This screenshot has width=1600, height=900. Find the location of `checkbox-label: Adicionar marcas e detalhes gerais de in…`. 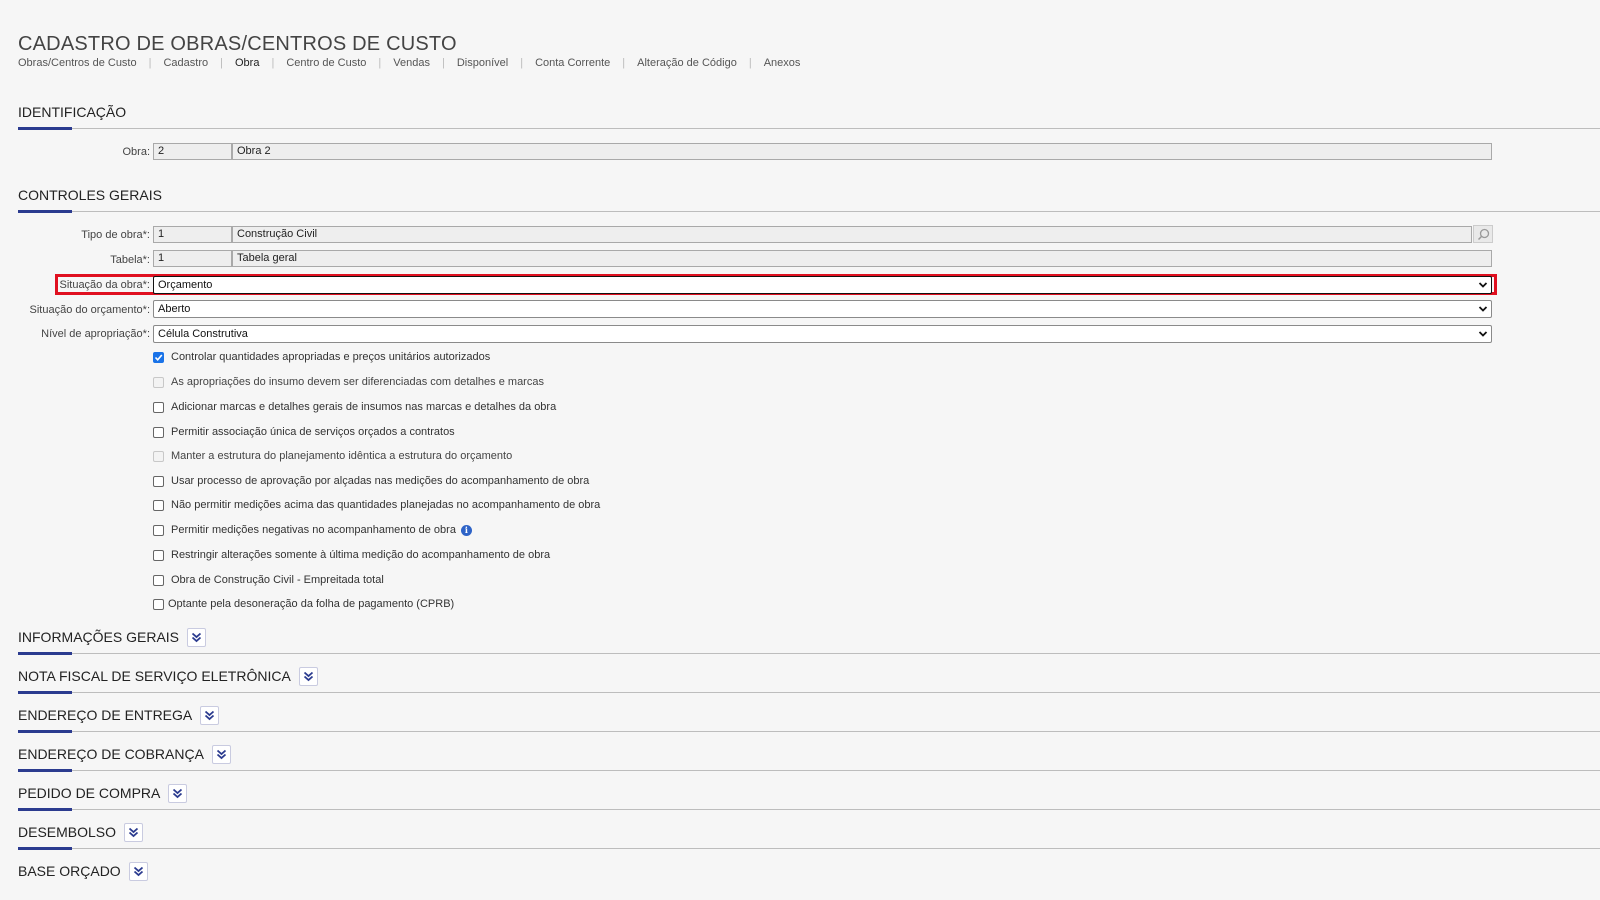

checkbox-label: Adicionar marcas e detalhes gerais de in… is located at coordinates (364, 407).